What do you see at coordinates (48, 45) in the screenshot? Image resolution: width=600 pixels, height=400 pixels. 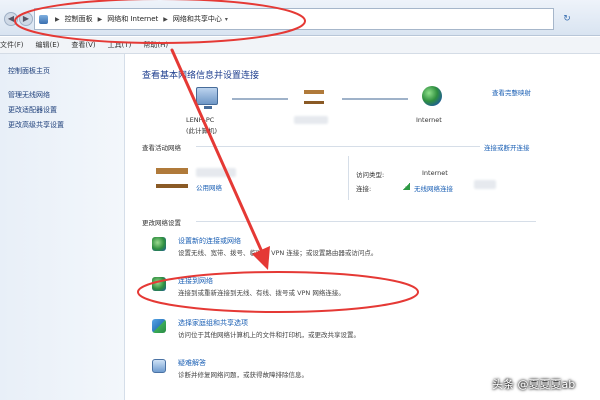 I see `menu-edit: 编辑(E)` at bounding box center [48, 45].